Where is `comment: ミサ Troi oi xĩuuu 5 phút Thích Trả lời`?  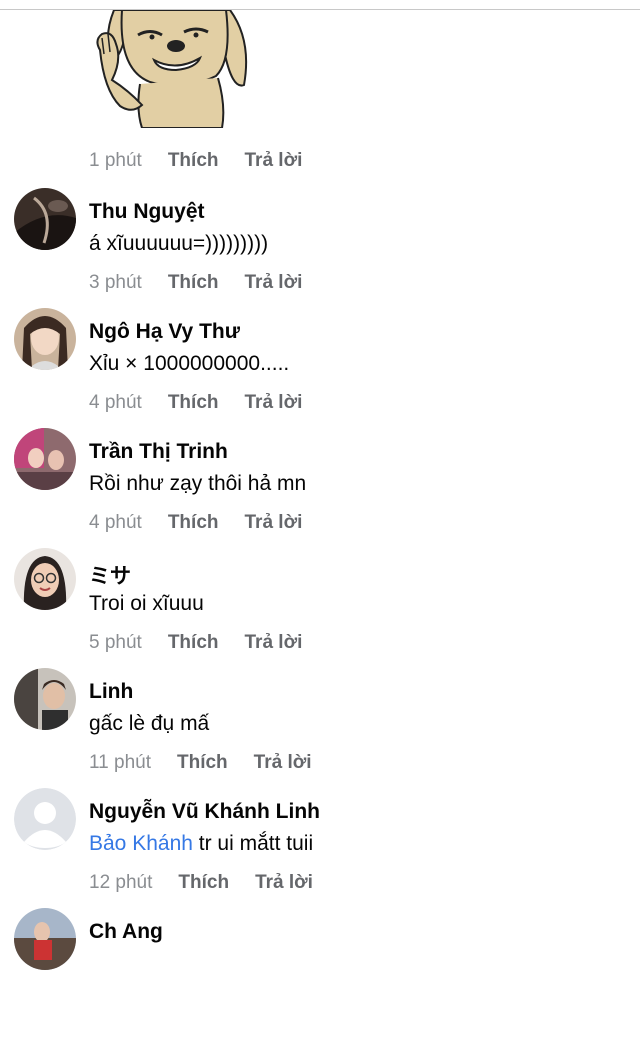
comment: ミサ Troi oi xĩuuu 5 phút Thích Trả lời is located at coordinates (320, 614).